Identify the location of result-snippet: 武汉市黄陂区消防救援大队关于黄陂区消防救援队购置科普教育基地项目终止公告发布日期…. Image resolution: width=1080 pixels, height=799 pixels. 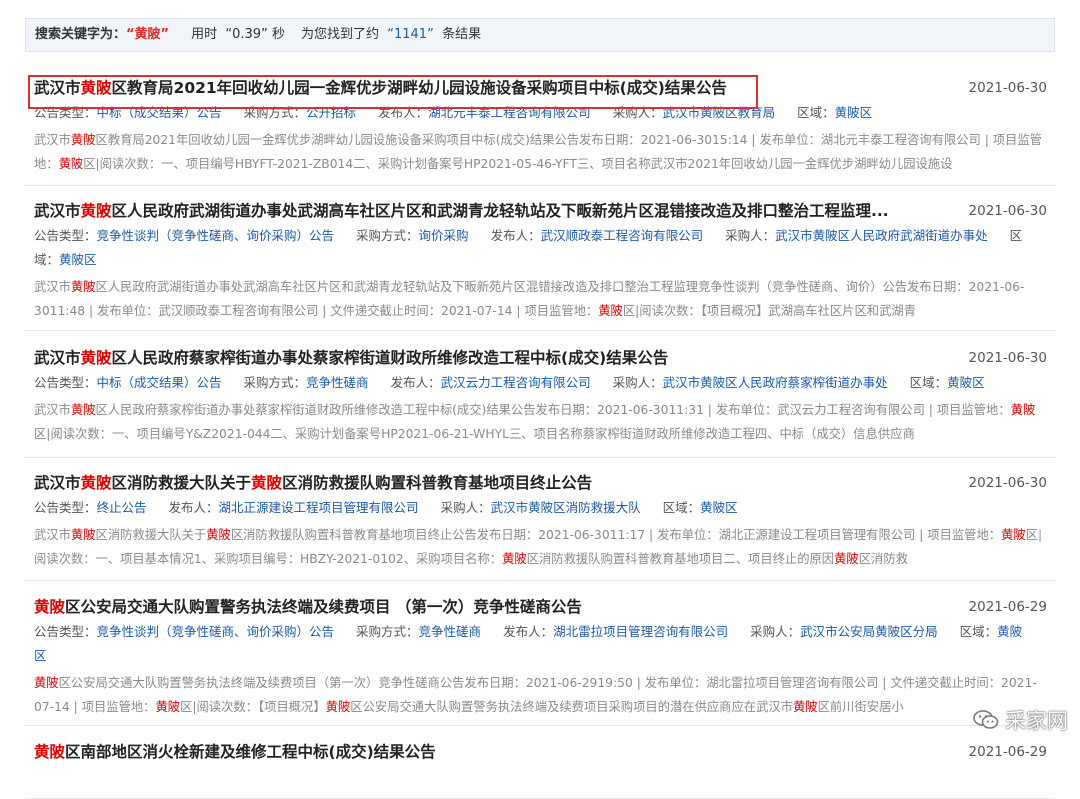
(540, 547).